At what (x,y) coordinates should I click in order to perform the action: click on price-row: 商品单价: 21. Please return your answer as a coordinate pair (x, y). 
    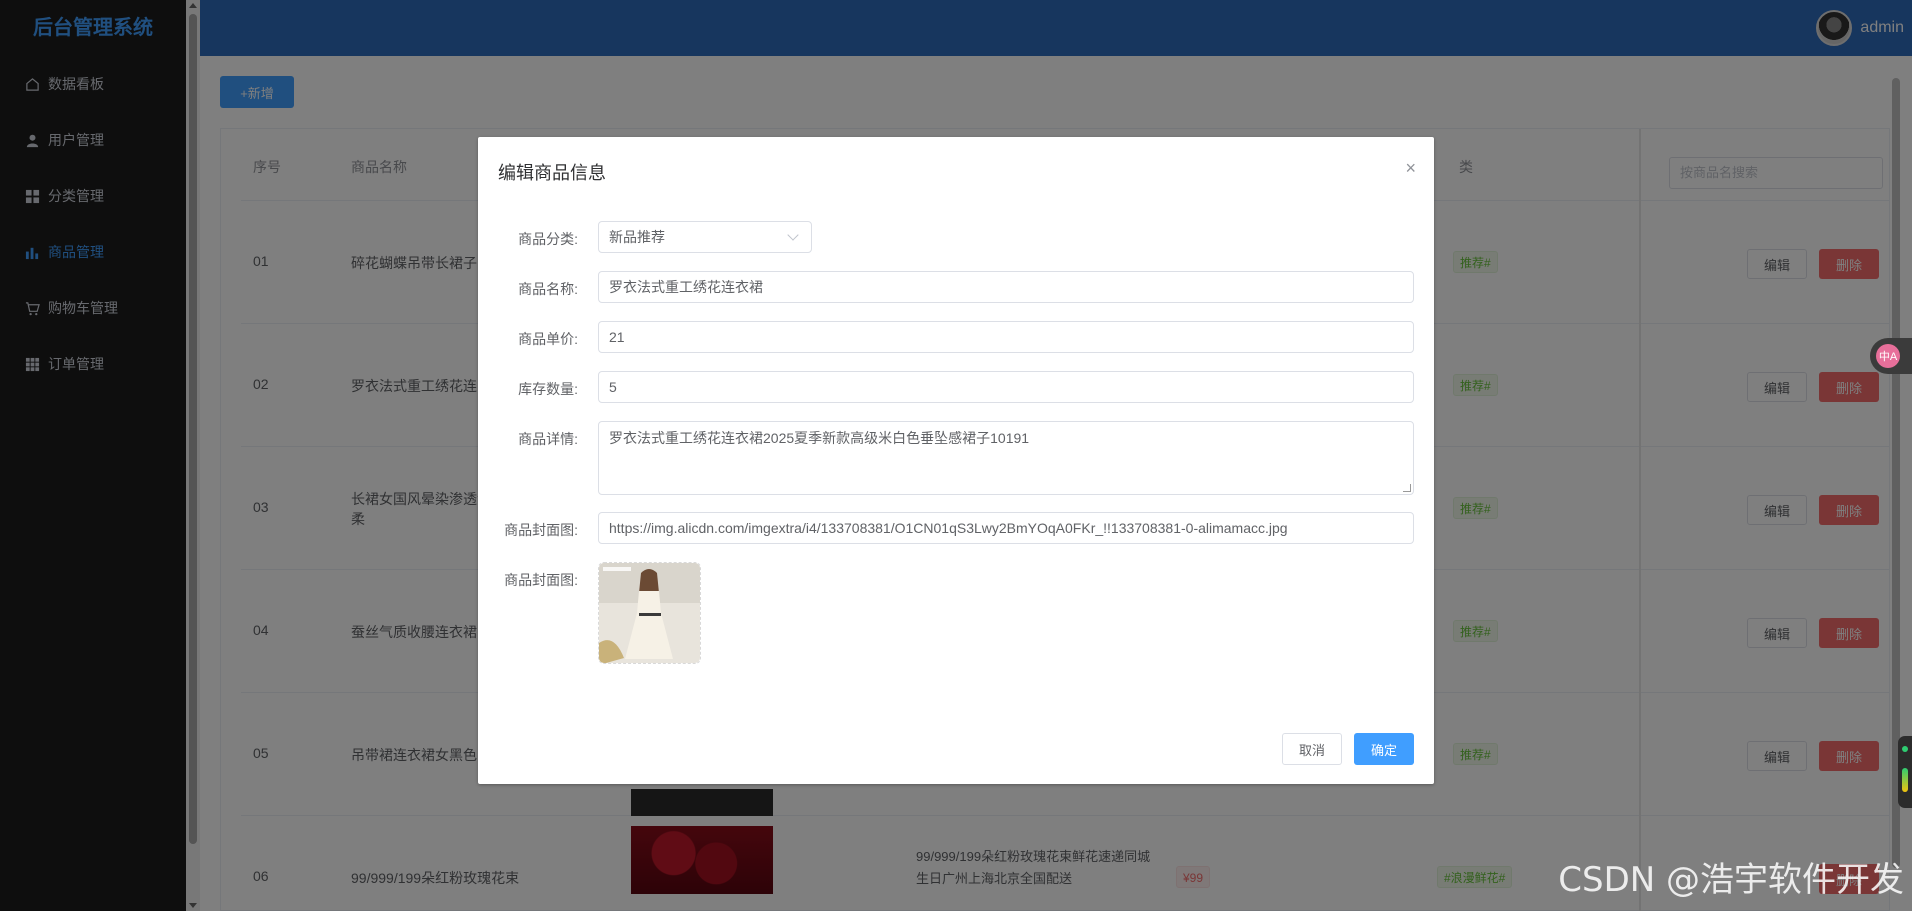
    Looking at the image, I should click on (956, 337).